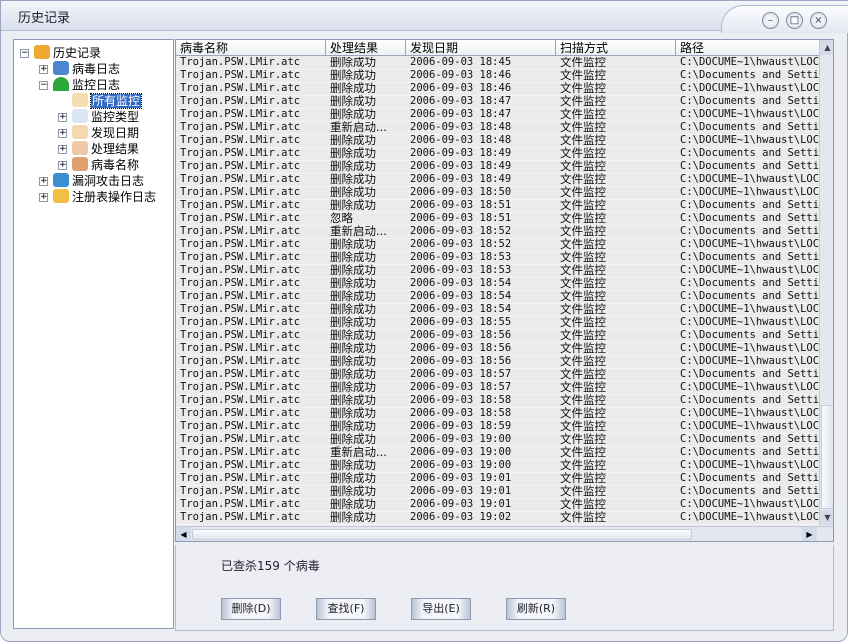 The image size is (848, 642). What do you see at coordinates (86, 69) in the screenshot?
I see `tree-node-virus-log: 病毒日志` at bounding box center [86, 69].